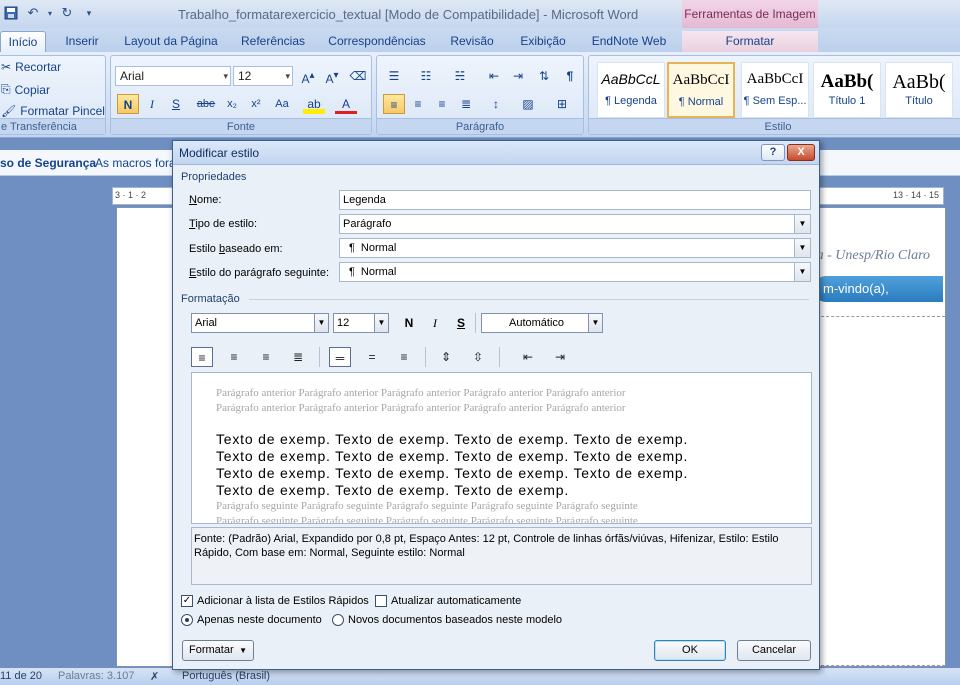  I want to click on double-spacing-icon: ≡, so click(404, 357).